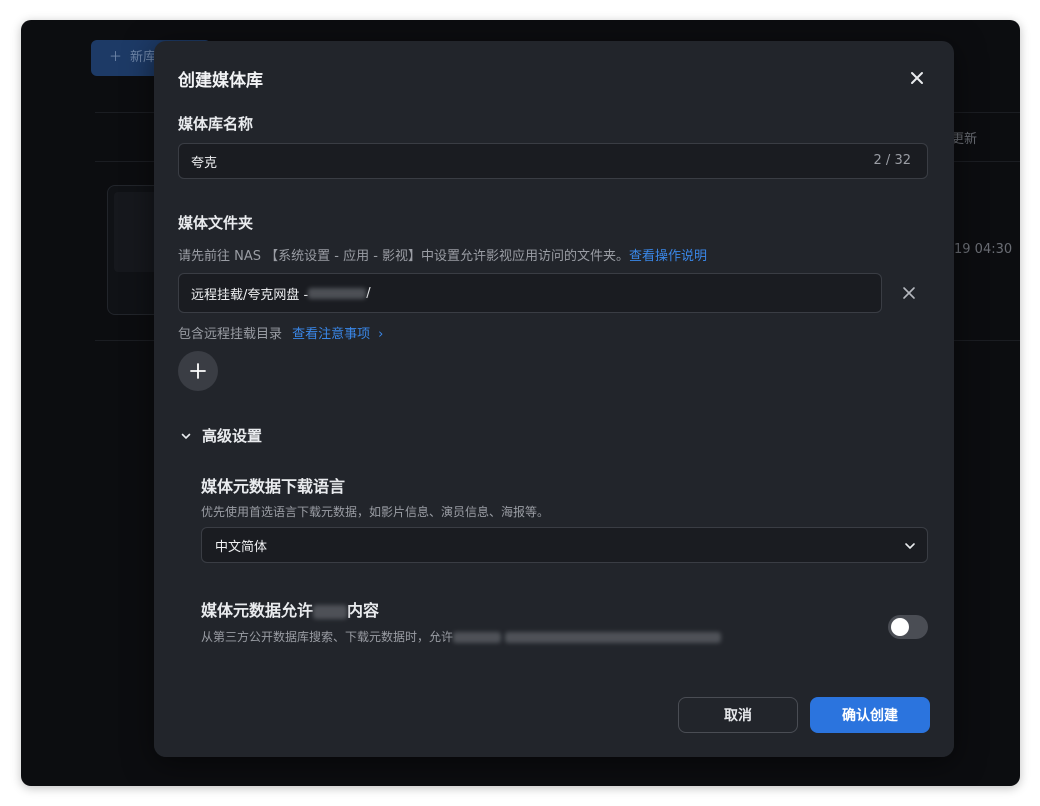 The width and height of the screenshot is (1040, 806). What do you see at coordinates (241, 547) in the screenshot?
I see `language-selected: 中文简体` at bounding box center [241, 547].